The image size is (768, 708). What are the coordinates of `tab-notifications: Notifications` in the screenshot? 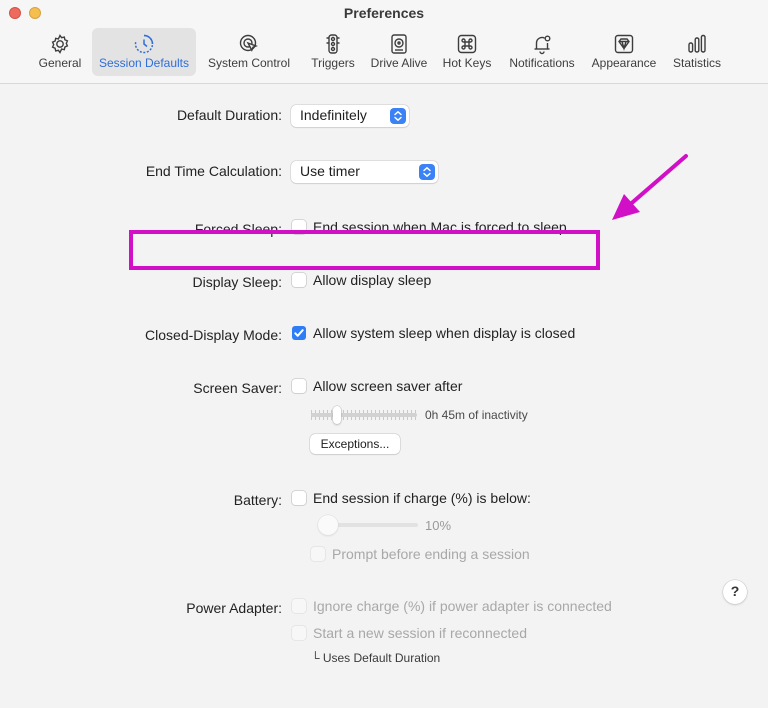 It's located at (542, 52).